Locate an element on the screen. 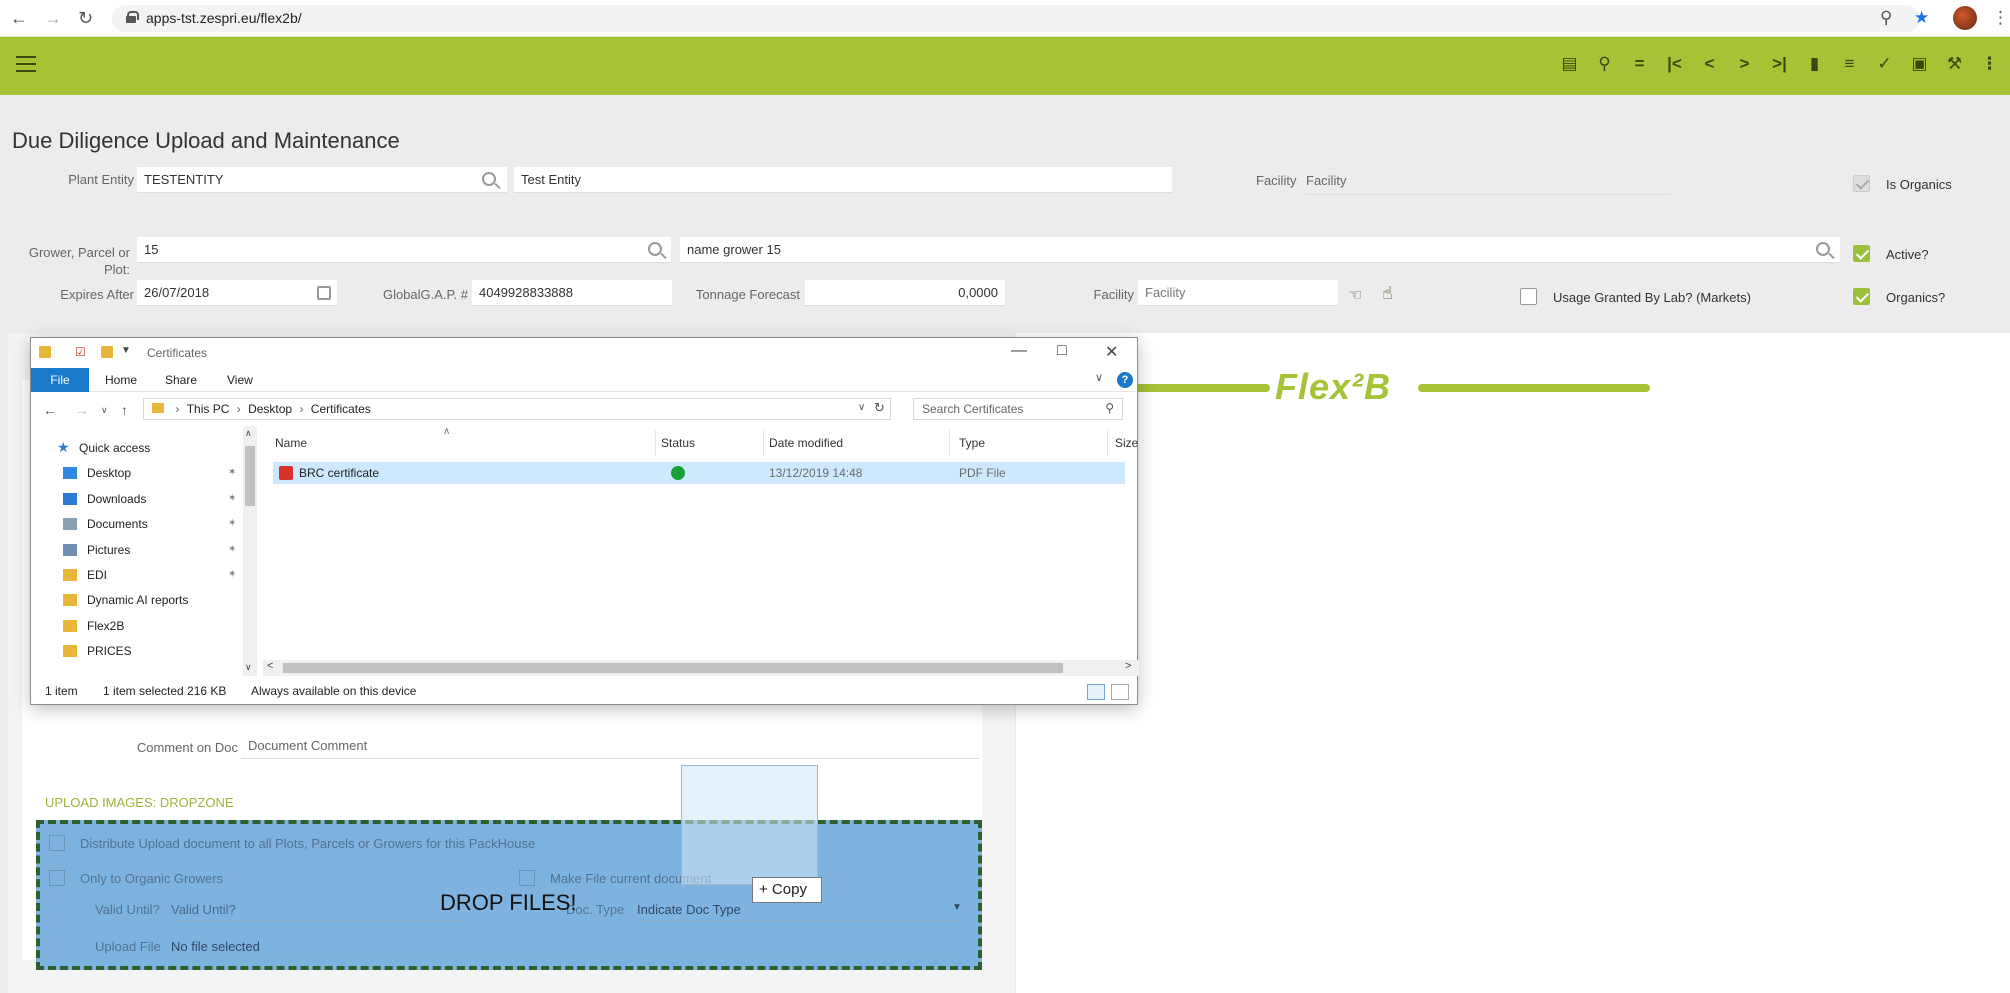 The height and width of the screenshot is (993, 2010). organic-only-checkbox is located at coordinates (57, 878).